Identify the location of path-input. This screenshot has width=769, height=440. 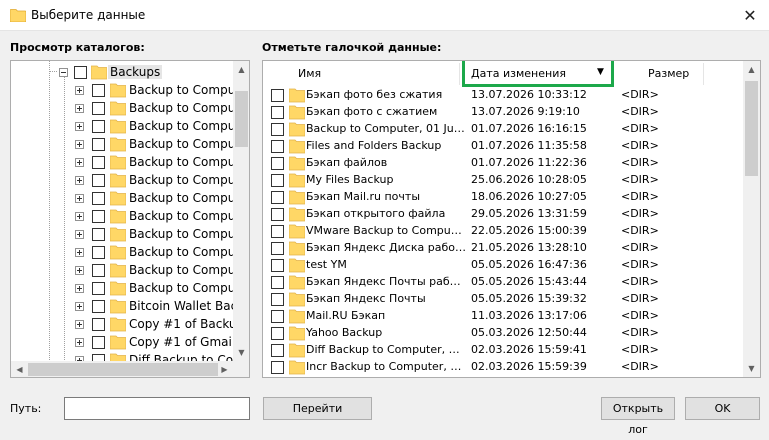
(157, 408).